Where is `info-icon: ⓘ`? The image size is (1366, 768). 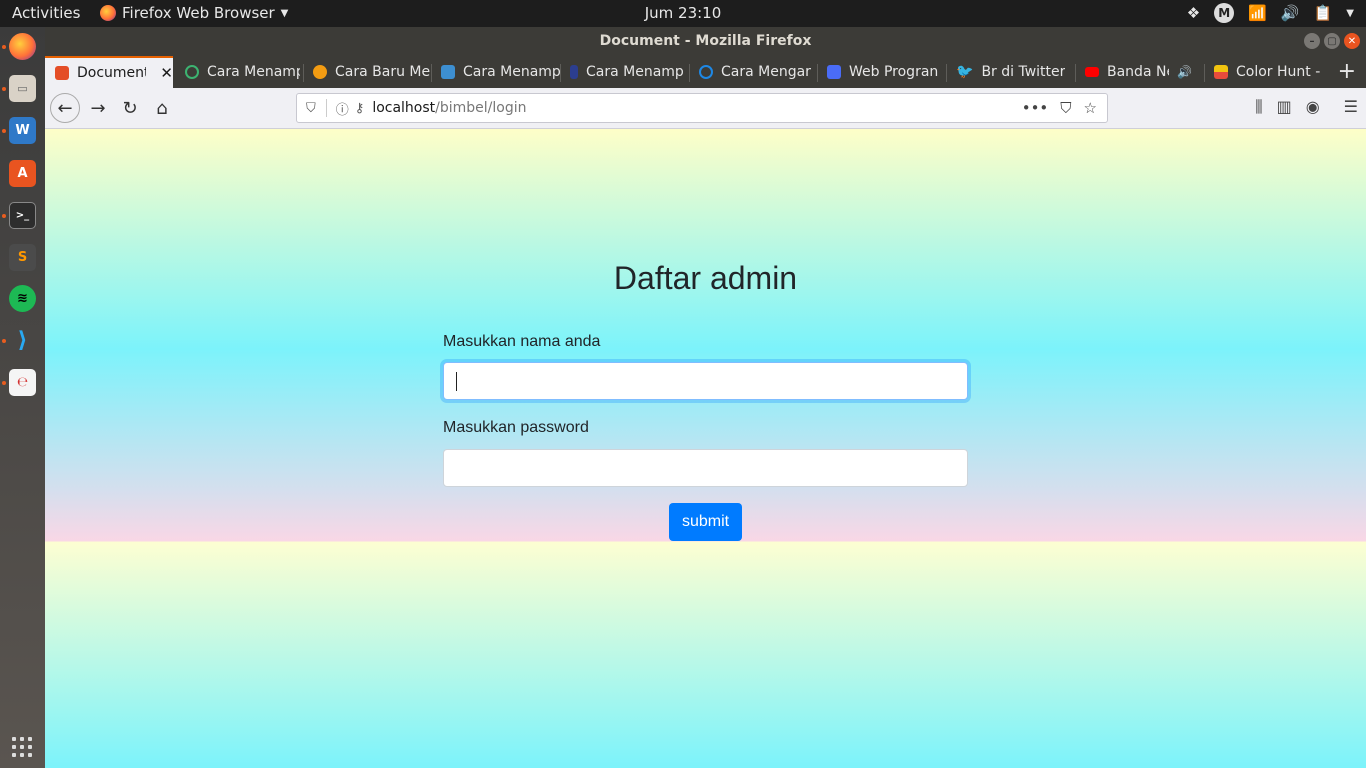
info-icon: ⓘ is located at coordinates (342, 108).